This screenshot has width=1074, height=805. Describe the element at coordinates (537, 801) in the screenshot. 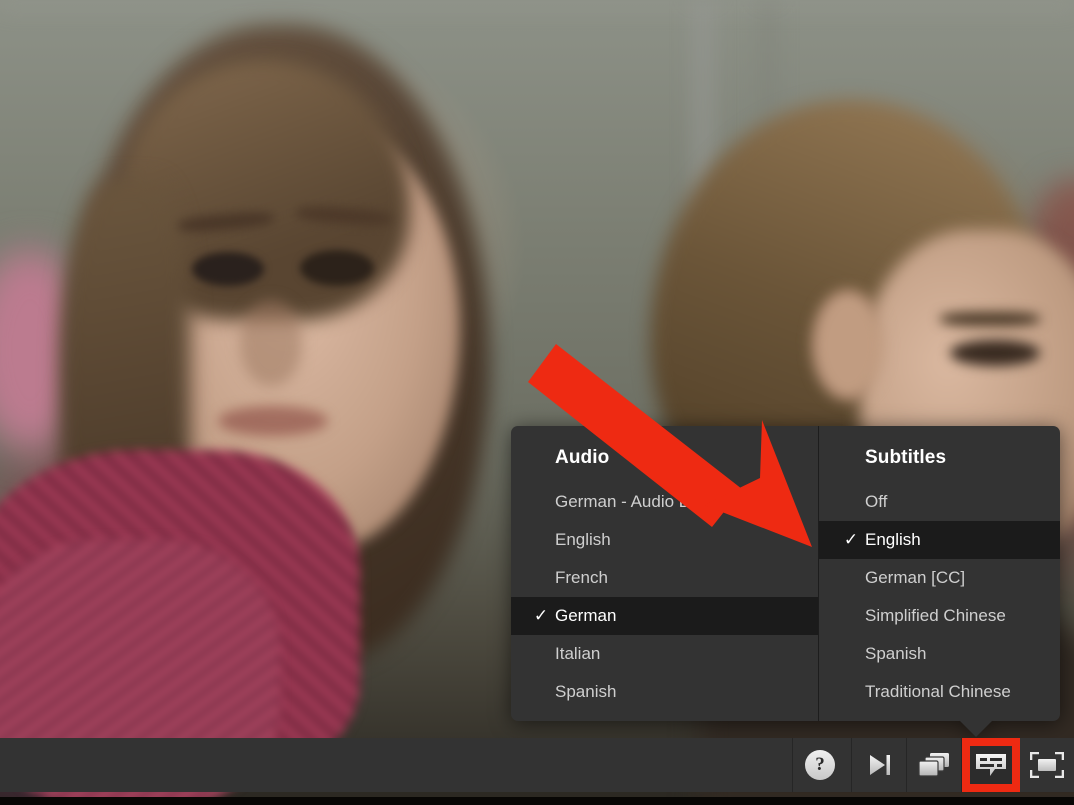

I see `letterbox-bottom-edge` at that location.